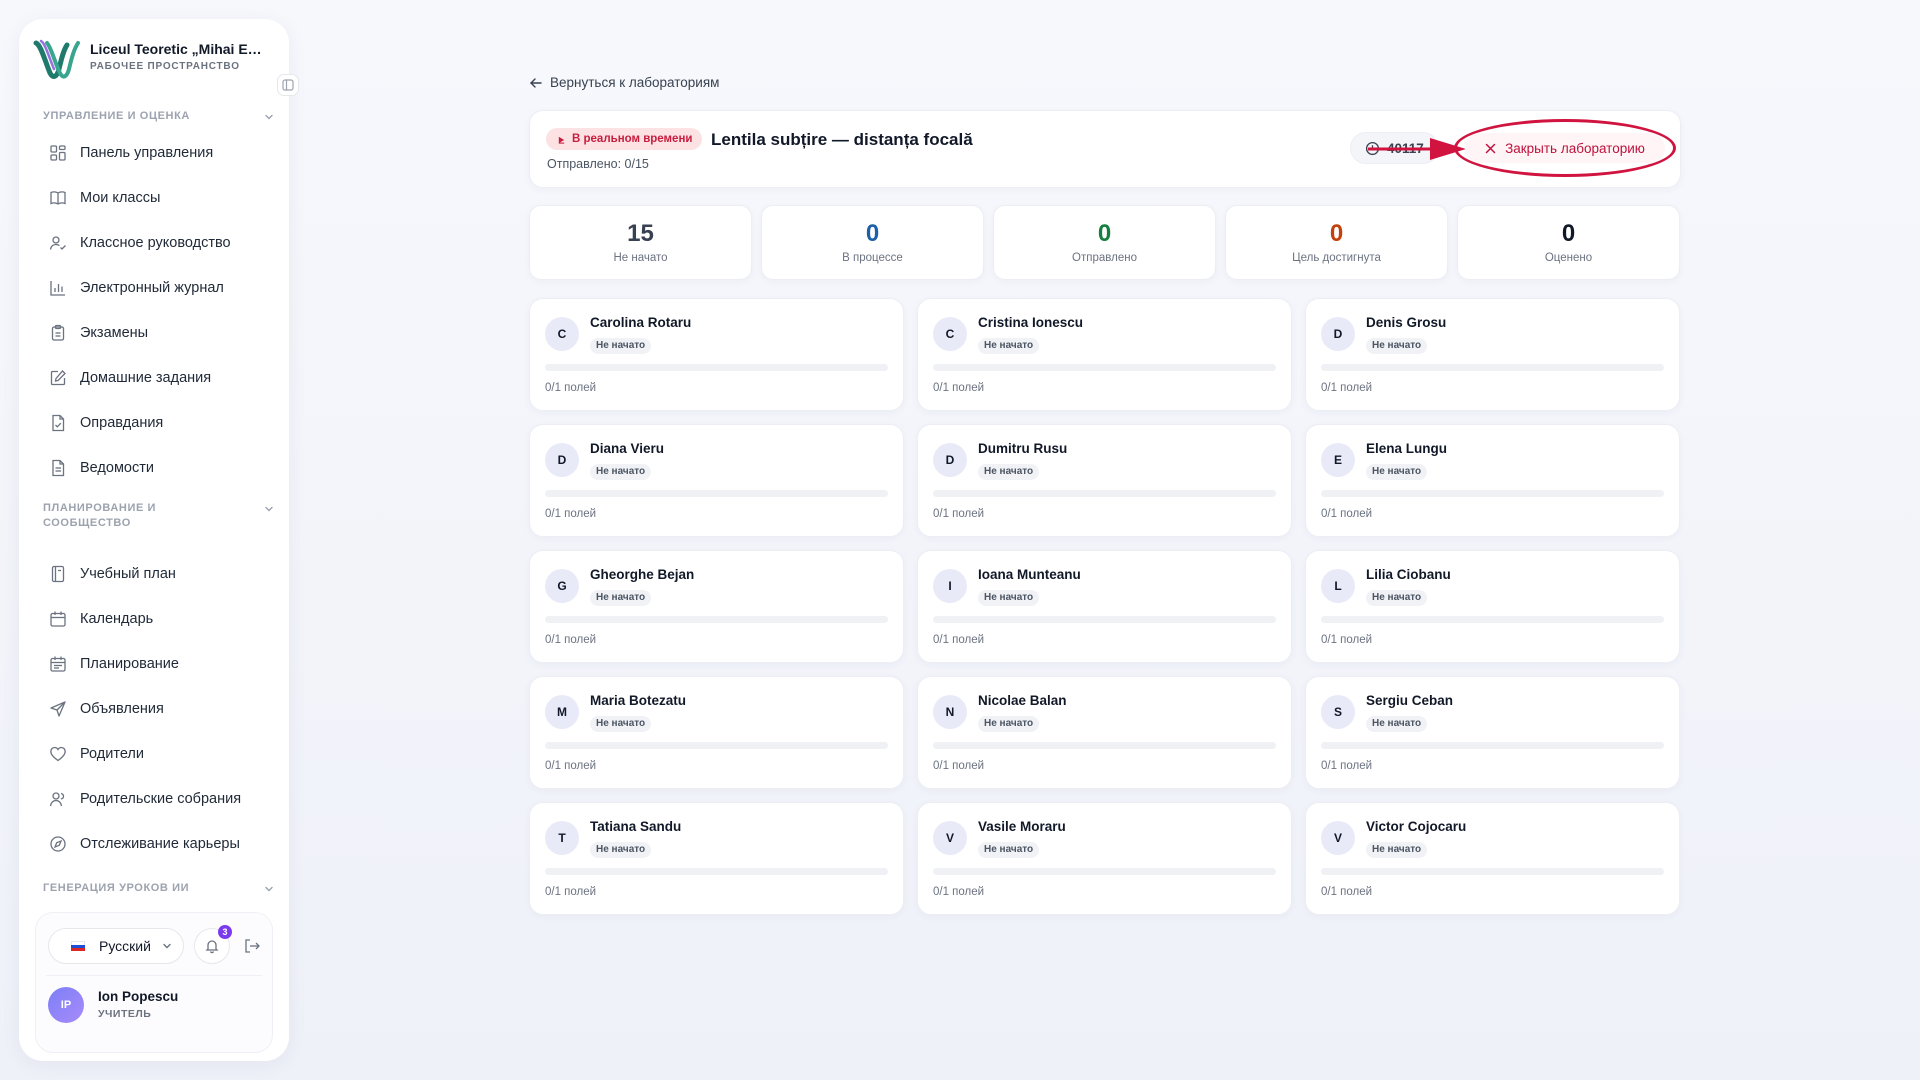  Describe the element at coordinates (1492, 480) in the screenshot. I see `student-card: E Elena Lungu Не начато 0/1 полей` at that location.